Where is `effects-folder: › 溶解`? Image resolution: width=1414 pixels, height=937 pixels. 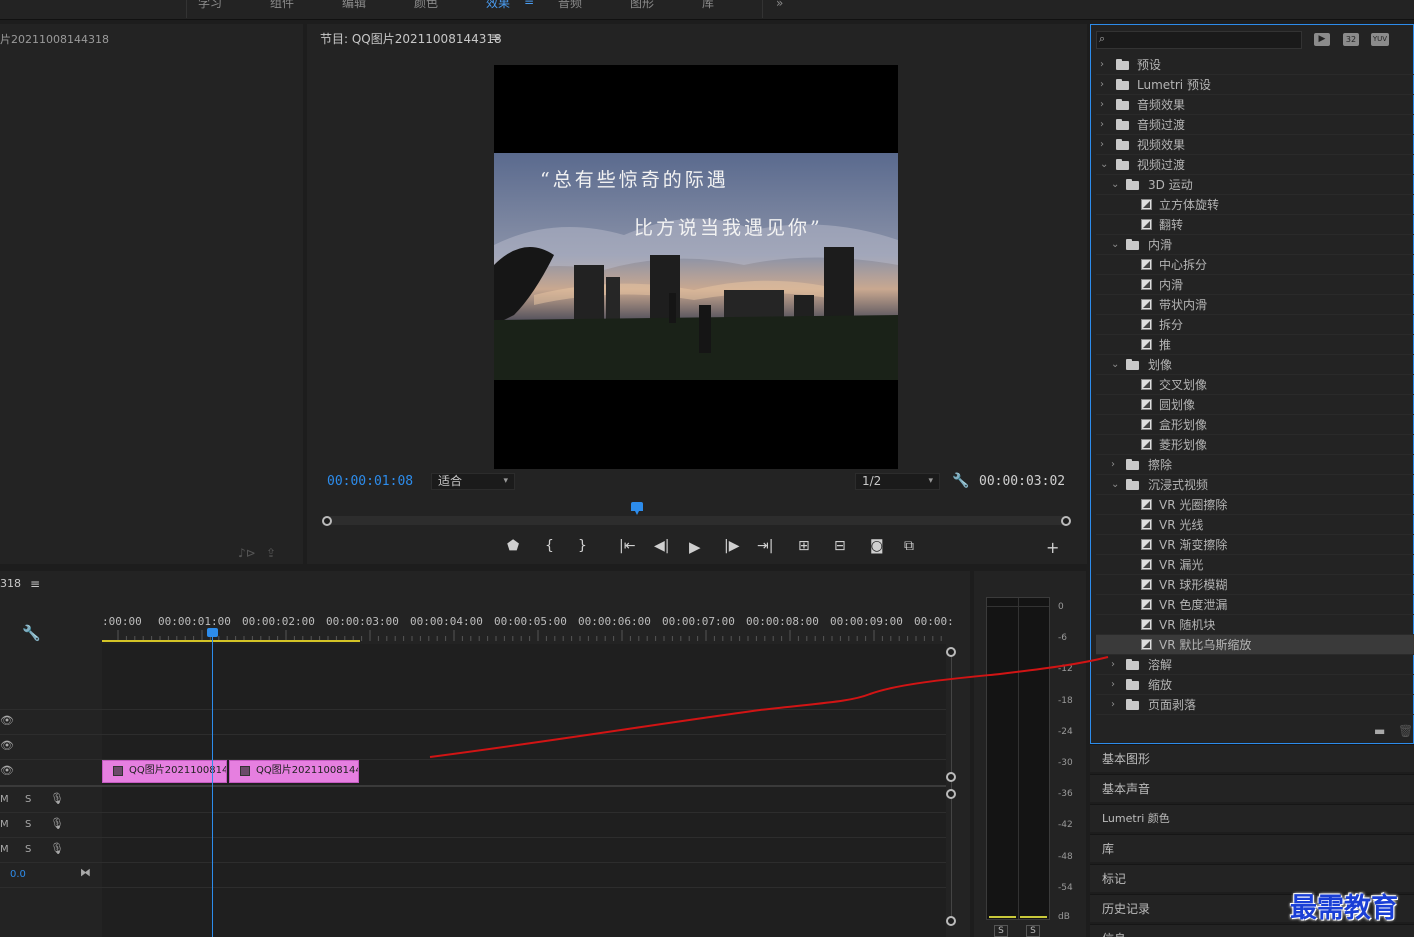
effects-folder: › 溶解 is located at coordinates (1255, 665).